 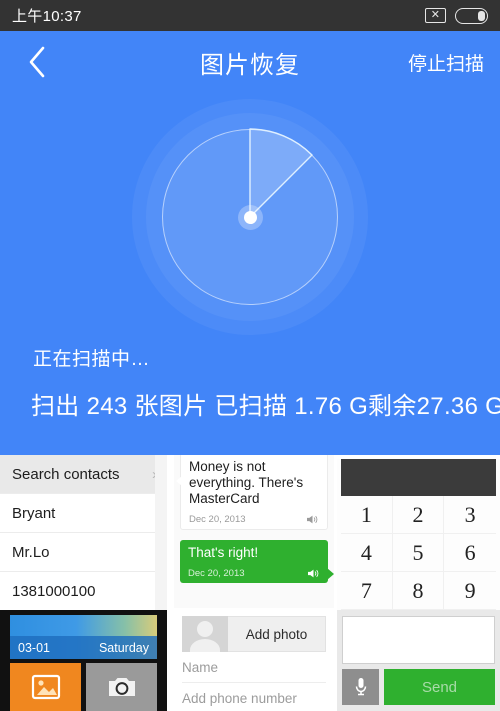 What do you see at coordinates (34, 513) in the screenshot?
I see `contact-name: Bryant` at bounding box center [34, 513].